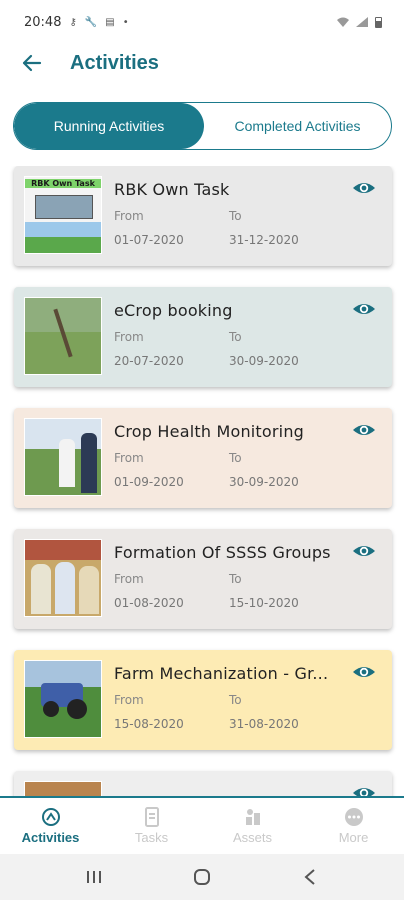 This screenshot has width=404, height=900. Describe the element at coordinates (151, 837) in the screenshot. I see `nav-label: Tasks` at that location.